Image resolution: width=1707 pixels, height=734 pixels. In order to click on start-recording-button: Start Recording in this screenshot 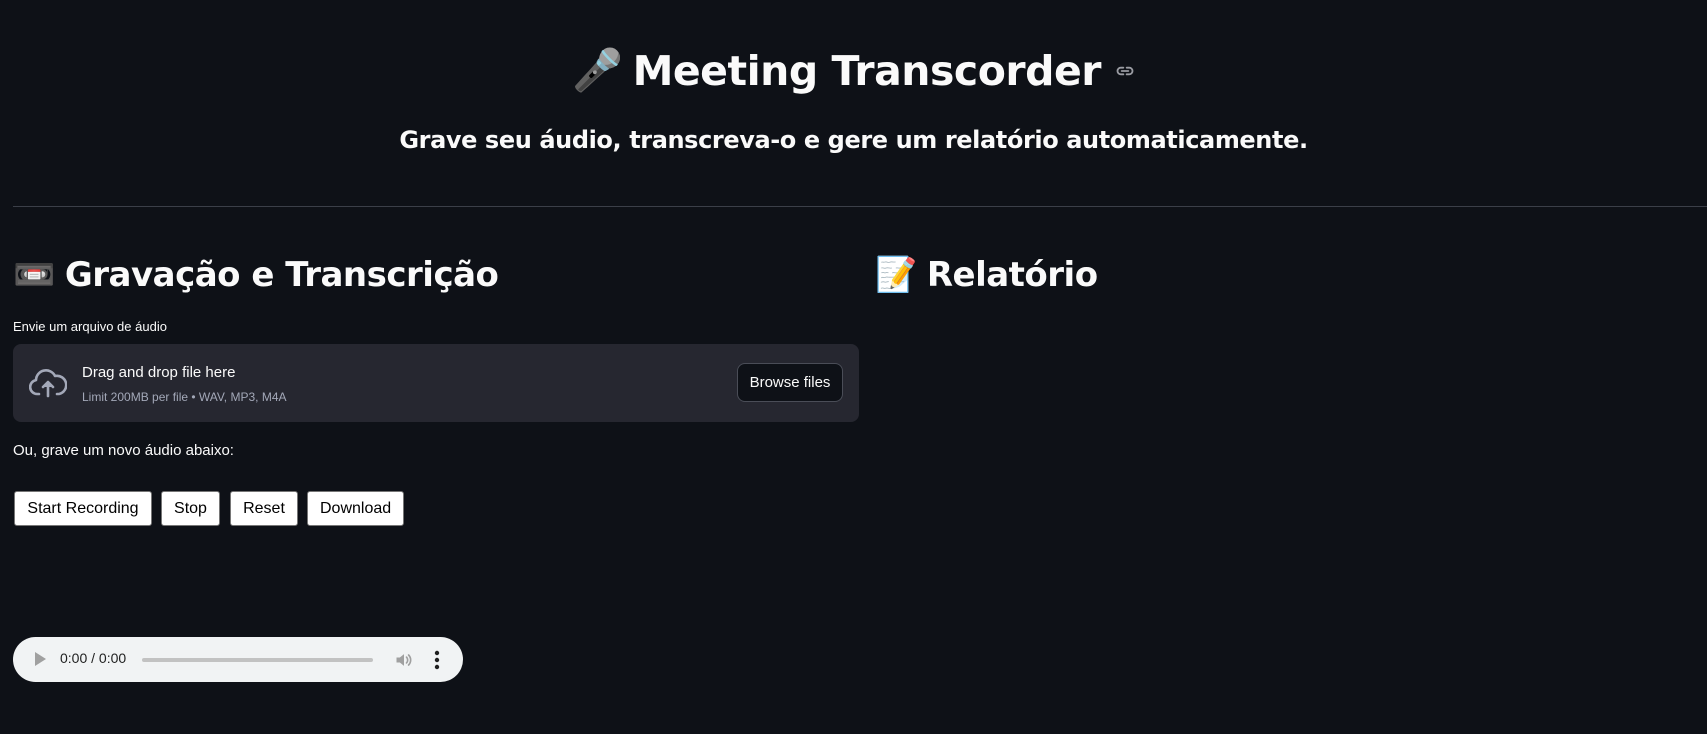, I will do `click(83, 508)`.